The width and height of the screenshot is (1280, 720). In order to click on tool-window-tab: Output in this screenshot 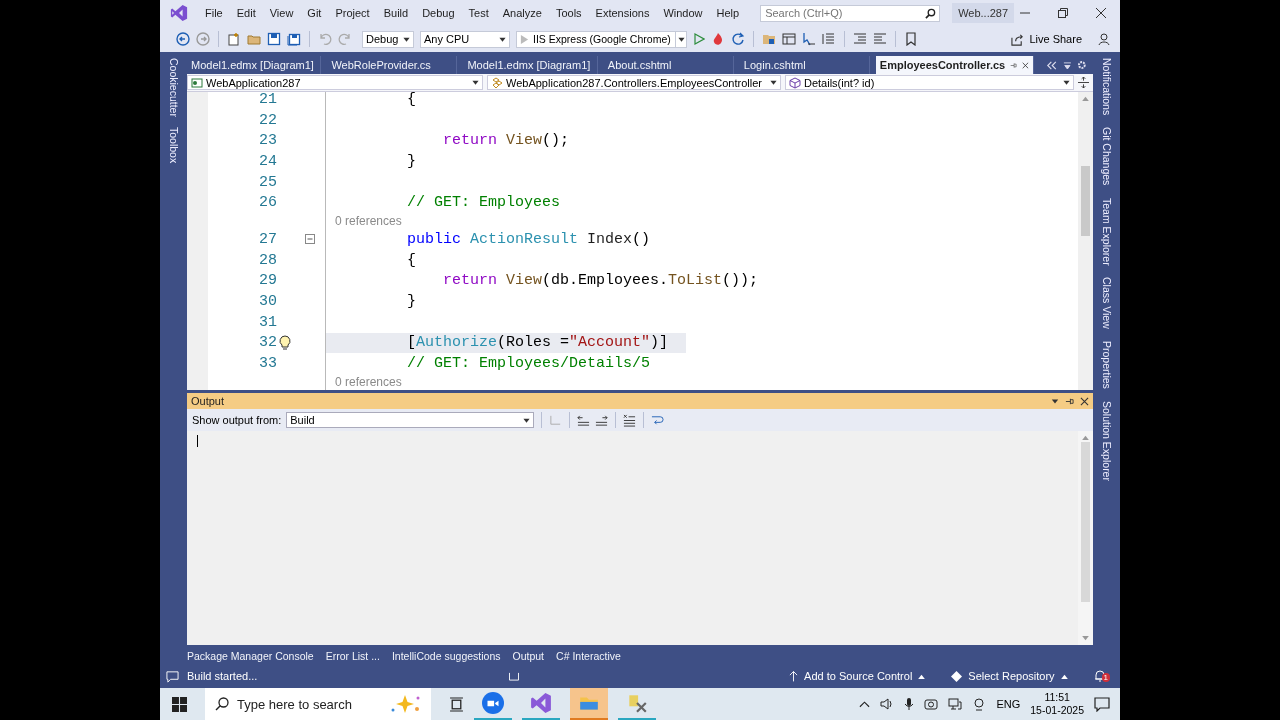, I will do `click(528, 655)`.